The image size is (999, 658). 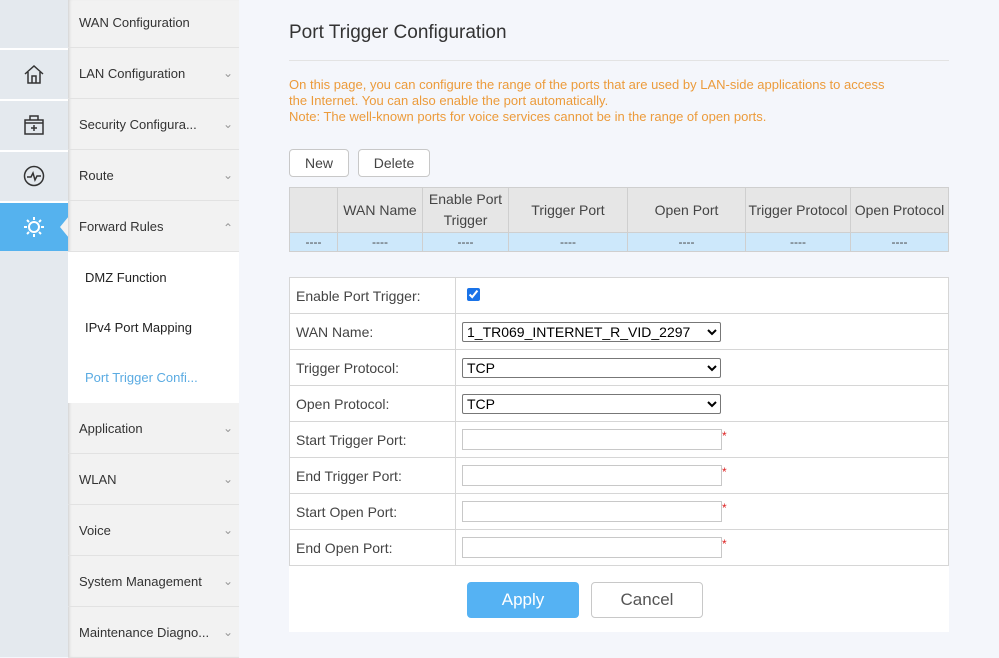 I want to click on column-trigger-protocol: Trigger Protocol, so click(x=798, y=210).